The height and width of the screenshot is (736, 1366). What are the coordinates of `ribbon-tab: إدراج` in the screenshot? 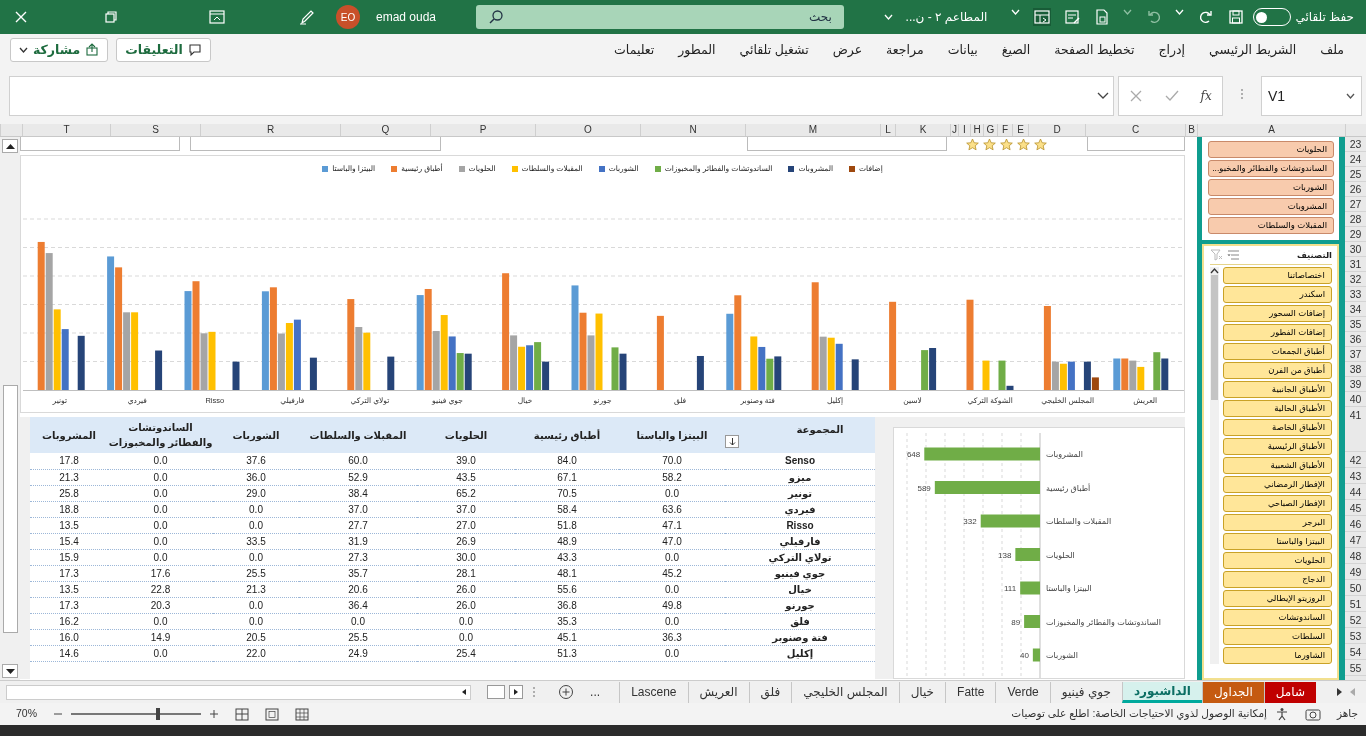 It's located at (1172, 50).